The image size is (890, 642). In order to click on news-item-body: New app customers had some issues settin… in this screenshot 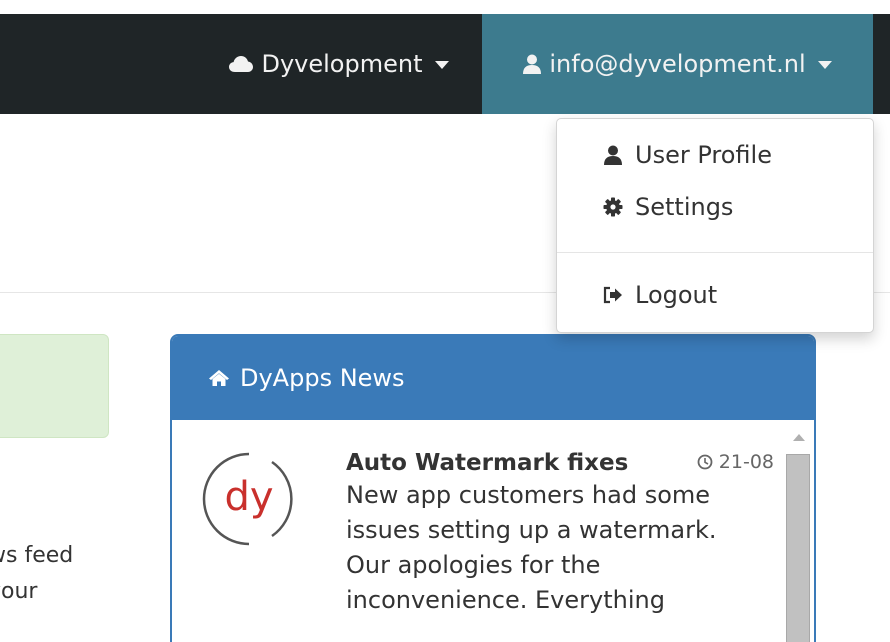, I will do `click(561, 548)`.